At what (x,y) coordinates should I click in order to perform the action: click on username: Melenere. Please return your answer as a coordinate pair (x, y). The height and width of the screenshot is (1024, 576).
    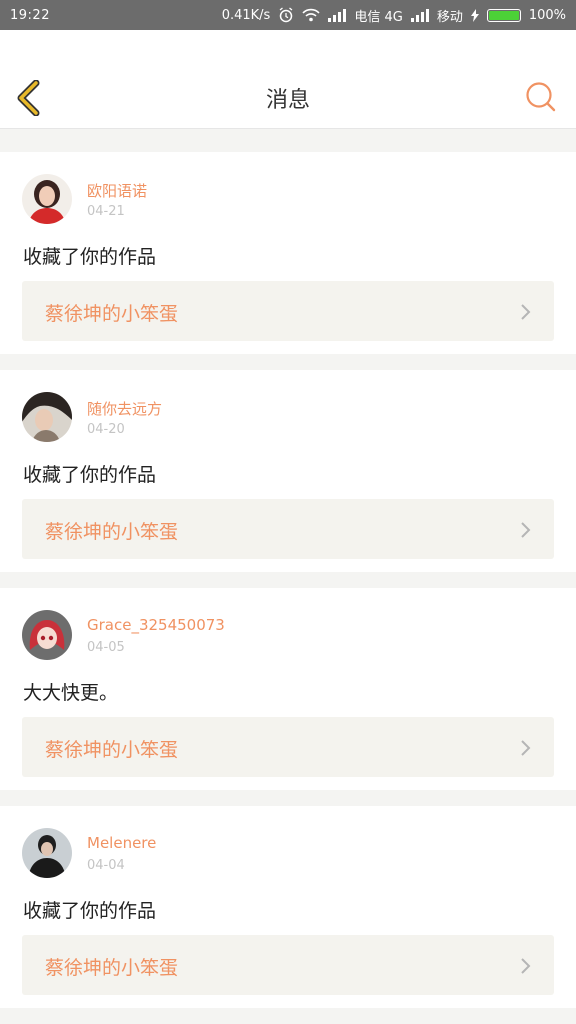
    Looking at the image, I should click on (121, 843).